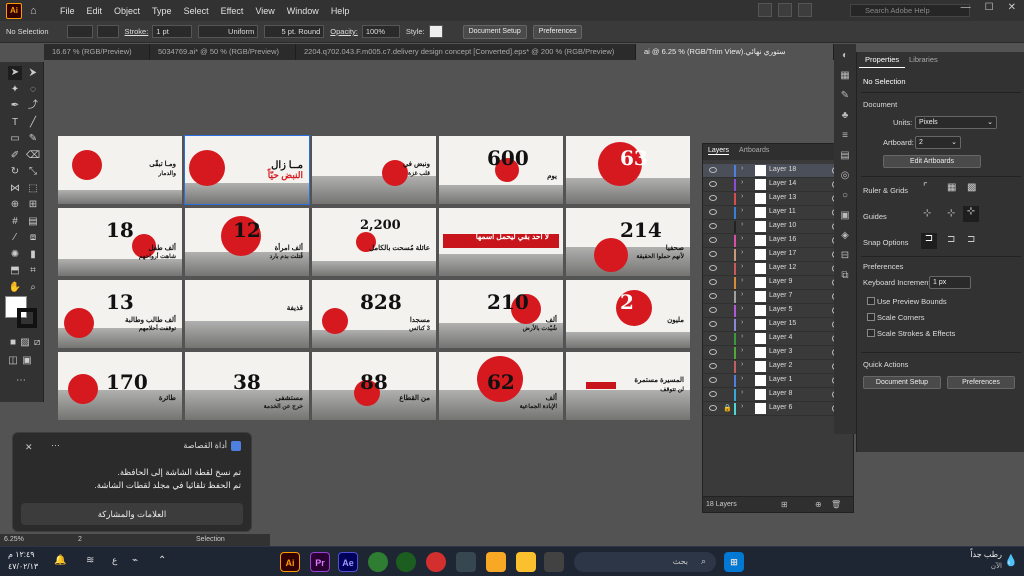 The height and width of the screenshot is (576, 1024). I want to click on type-tool-icon: T, so click(15, 123).